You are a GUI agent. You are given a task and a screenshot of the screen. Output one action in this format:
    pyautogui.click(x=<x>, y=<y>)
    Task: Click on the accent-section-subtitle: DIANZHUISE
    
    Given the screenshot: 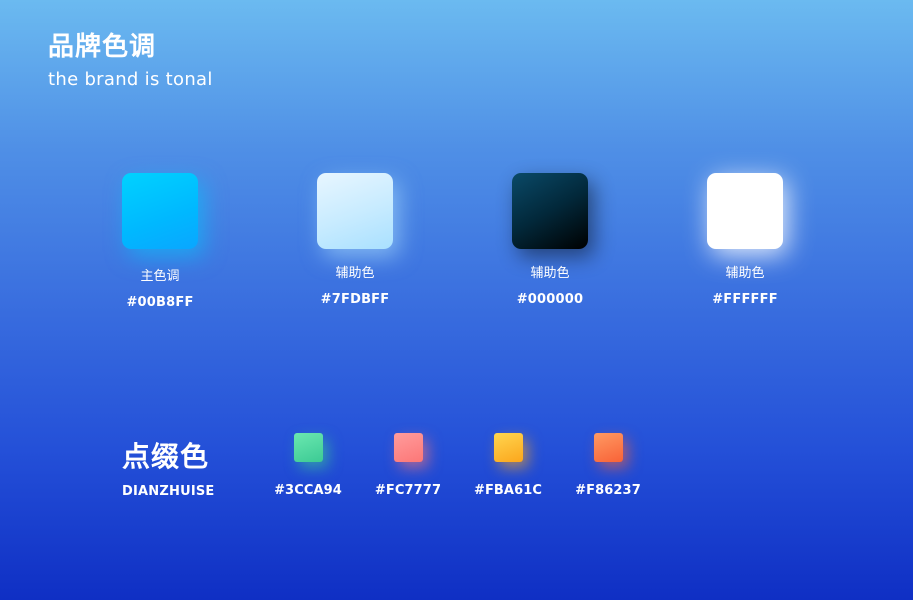 What is the action you would take?
    pyautogui.click(x=168, y=491)
    